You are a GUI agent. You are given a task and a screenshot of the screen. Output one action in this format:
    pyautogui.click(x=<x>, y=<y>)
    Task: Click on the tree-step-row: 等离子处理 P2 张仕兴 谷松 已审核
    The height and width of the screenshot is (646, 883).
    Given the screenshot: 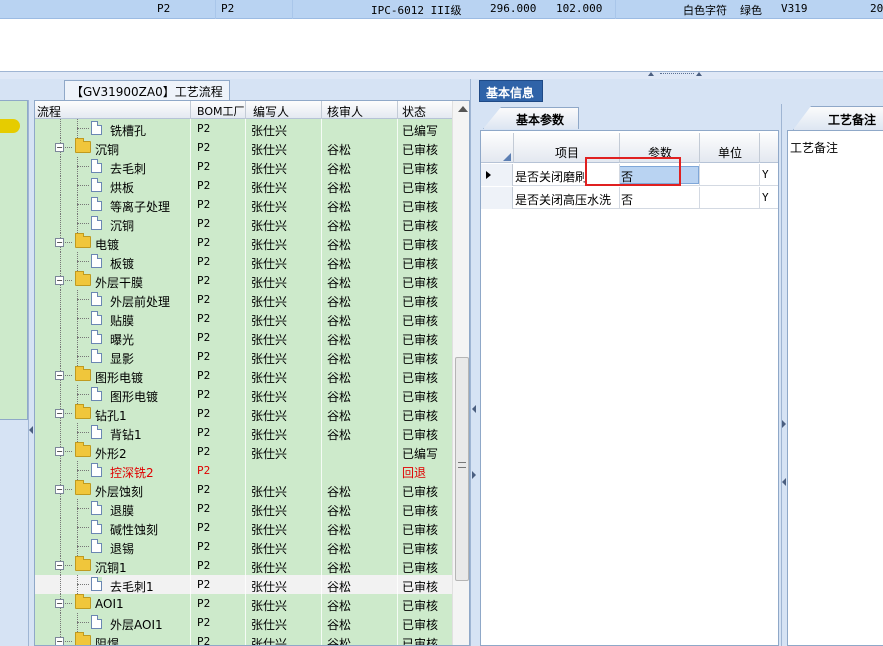 What is the action you would take?
    pyautogui.click(x=243, y=204)
    